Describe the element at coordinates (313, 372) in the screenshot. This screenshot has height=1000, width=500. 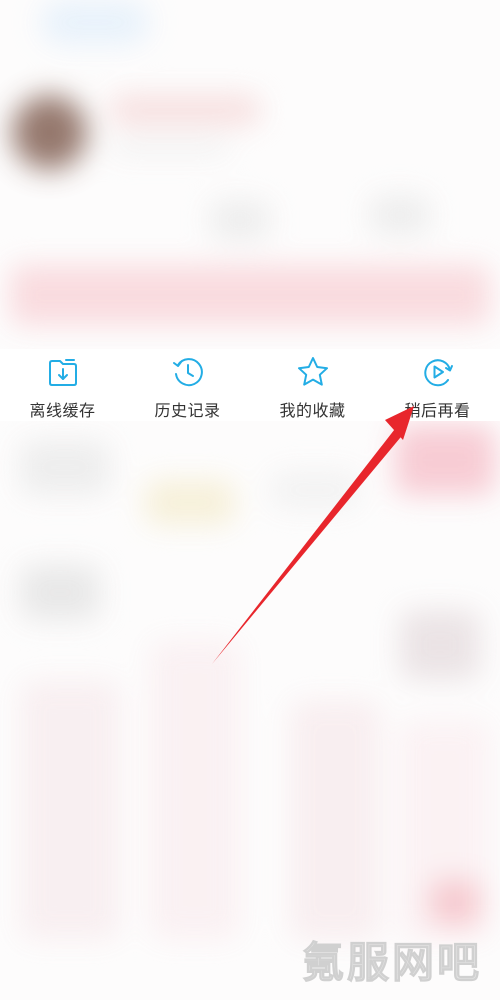
I see `star-icon` at that location.